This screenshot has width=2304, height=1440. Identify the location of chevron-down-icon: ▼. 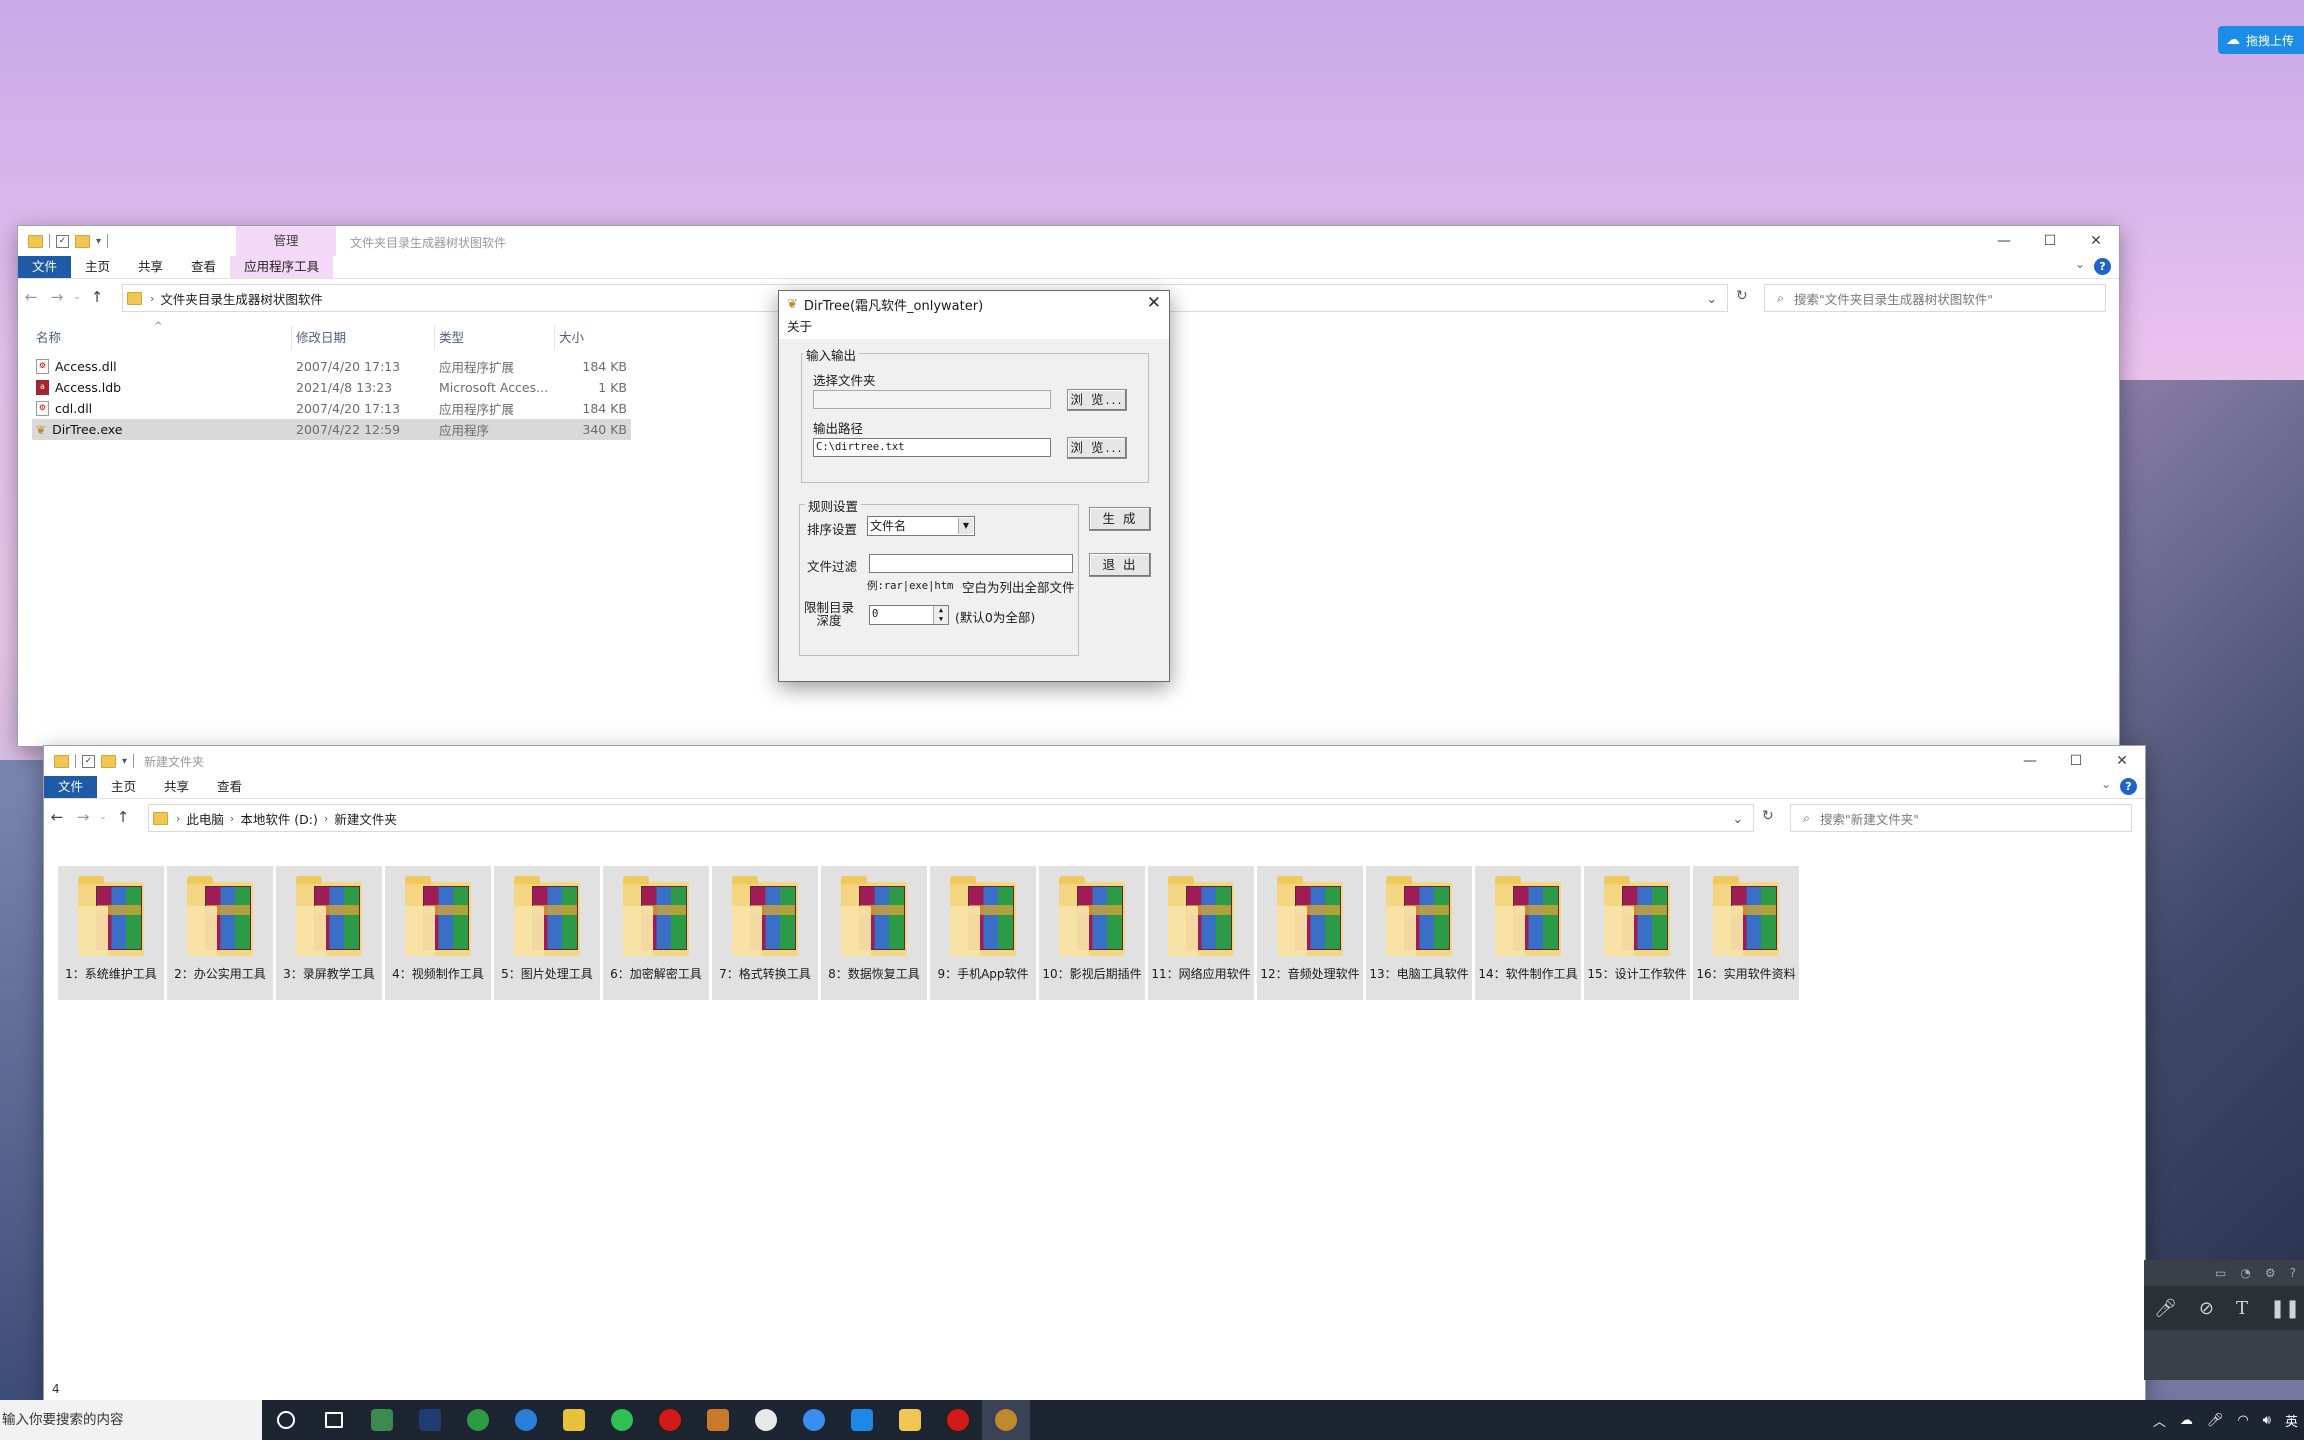
(965, 526).